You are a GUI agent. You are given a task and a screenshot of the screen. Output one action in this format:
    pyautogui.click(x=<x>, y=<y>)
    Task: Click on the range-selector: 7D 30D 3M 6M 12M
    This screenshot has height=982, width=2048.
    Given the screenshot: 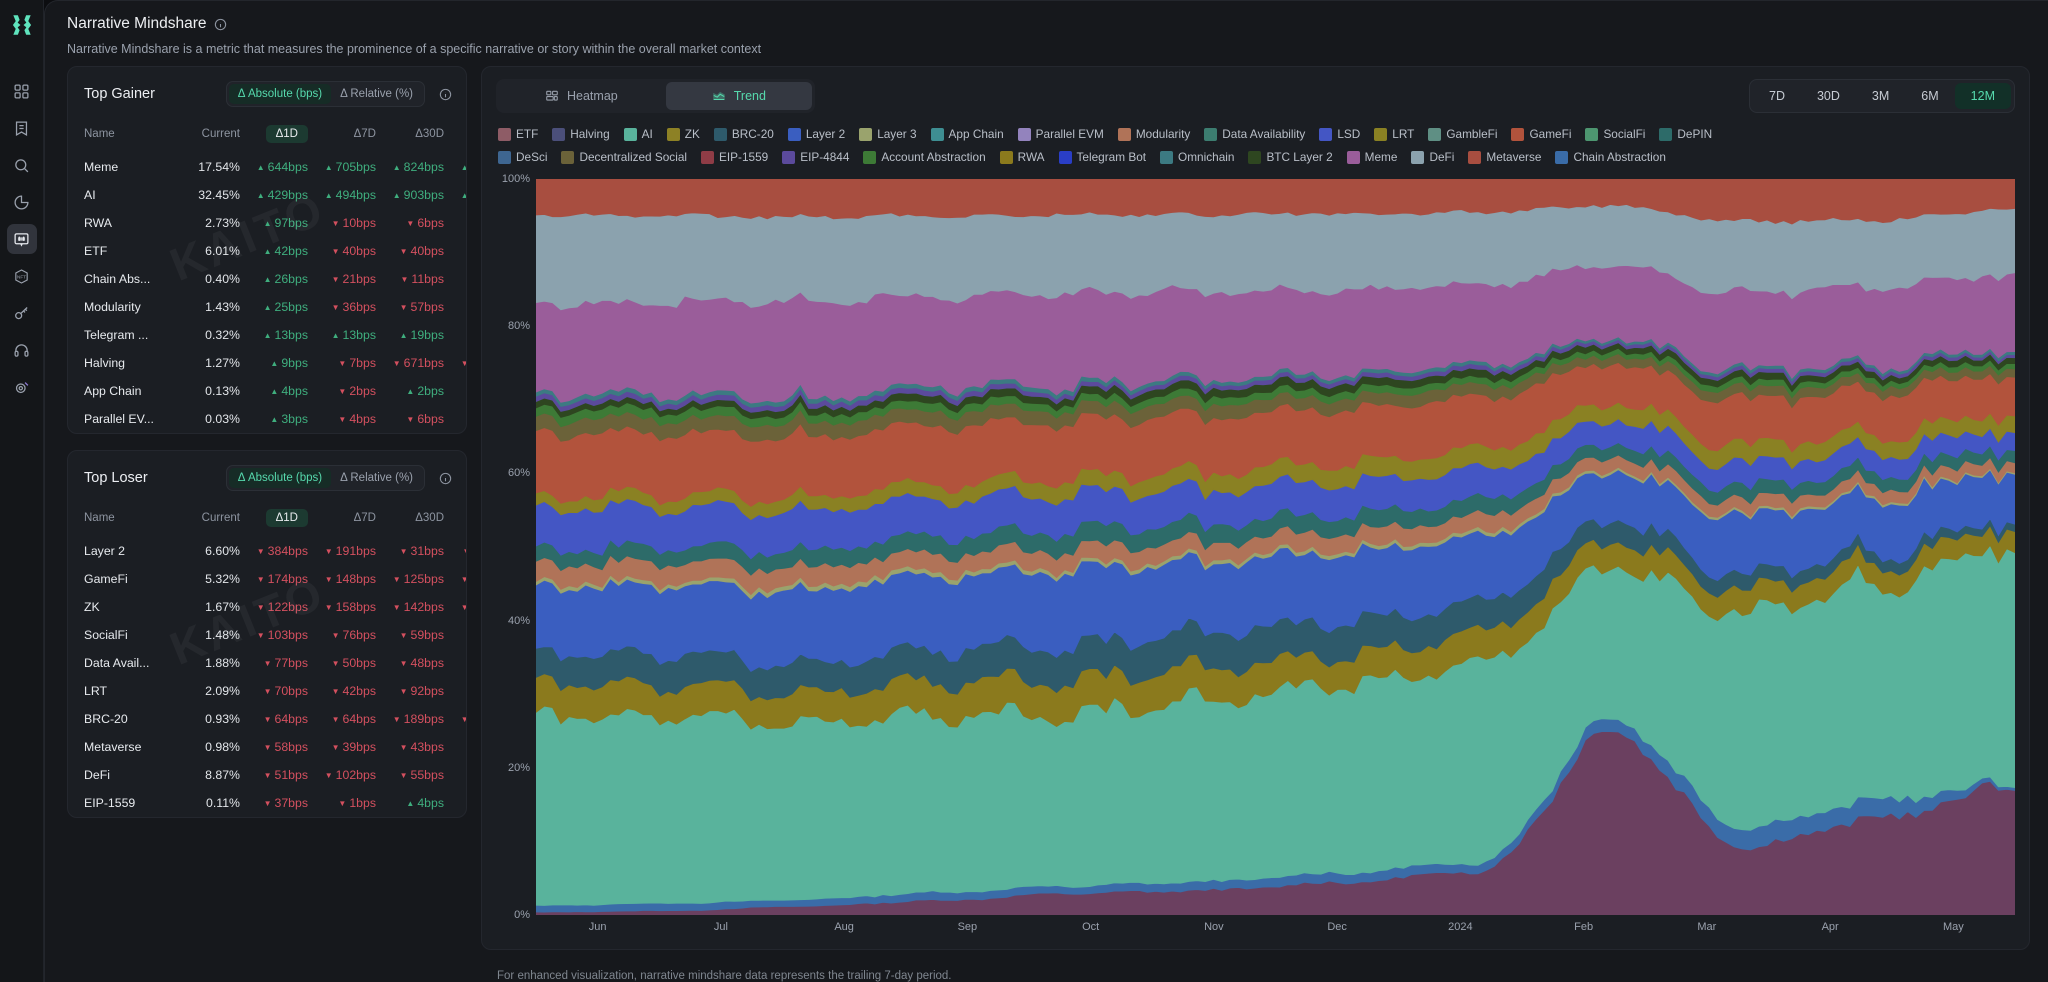 What is the action you would take?
    pyautogui.click(x=1882, y=96)
    